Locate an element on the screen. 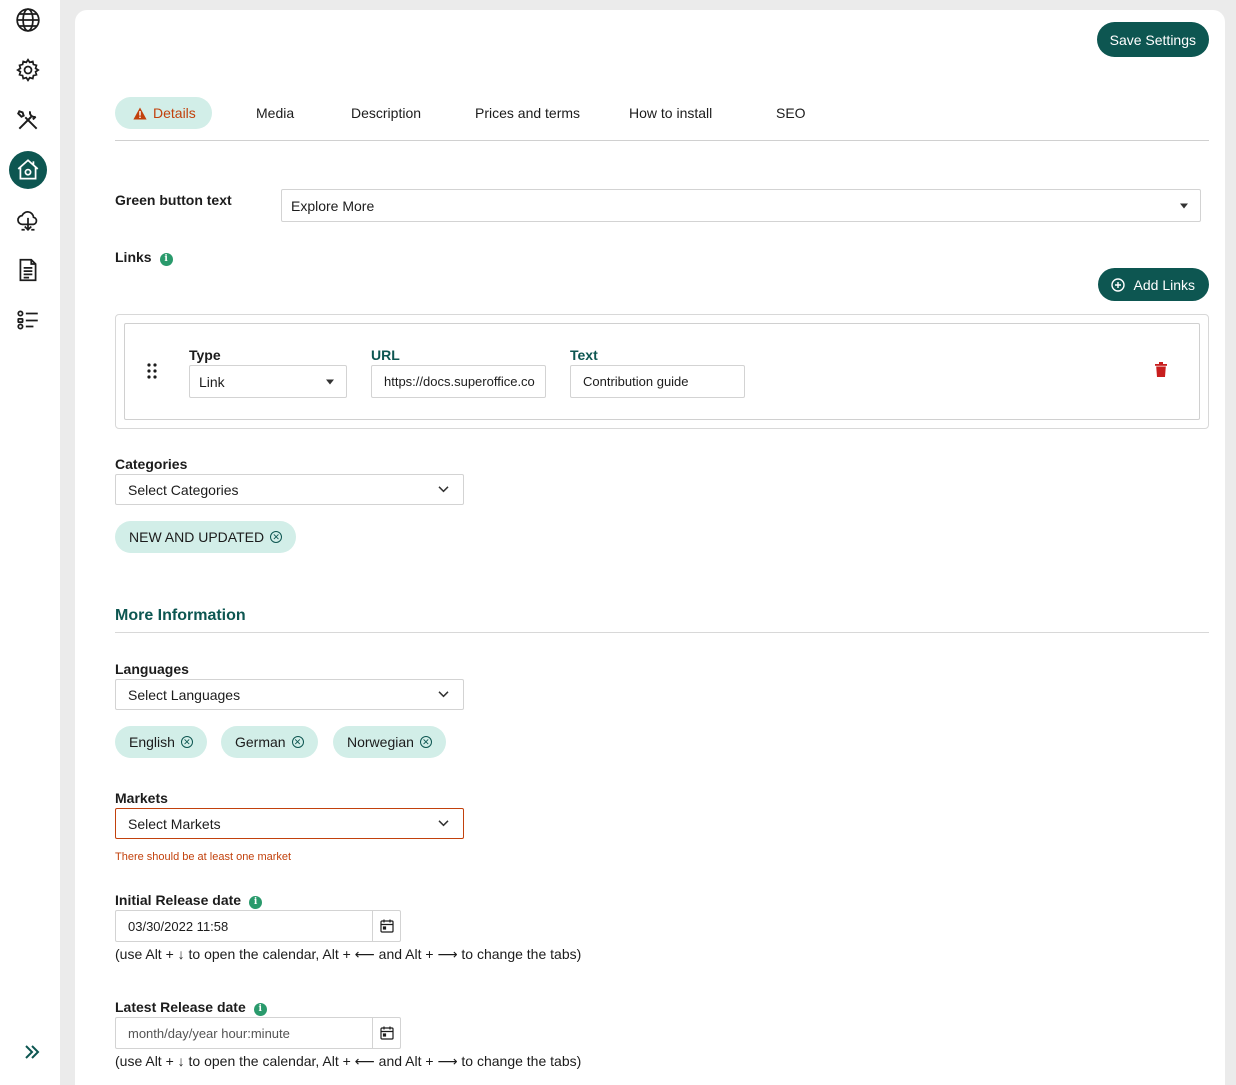 The image size is (1236, 1085). latest-release-label: Latest Release date is located at coordinates (180, 1007).